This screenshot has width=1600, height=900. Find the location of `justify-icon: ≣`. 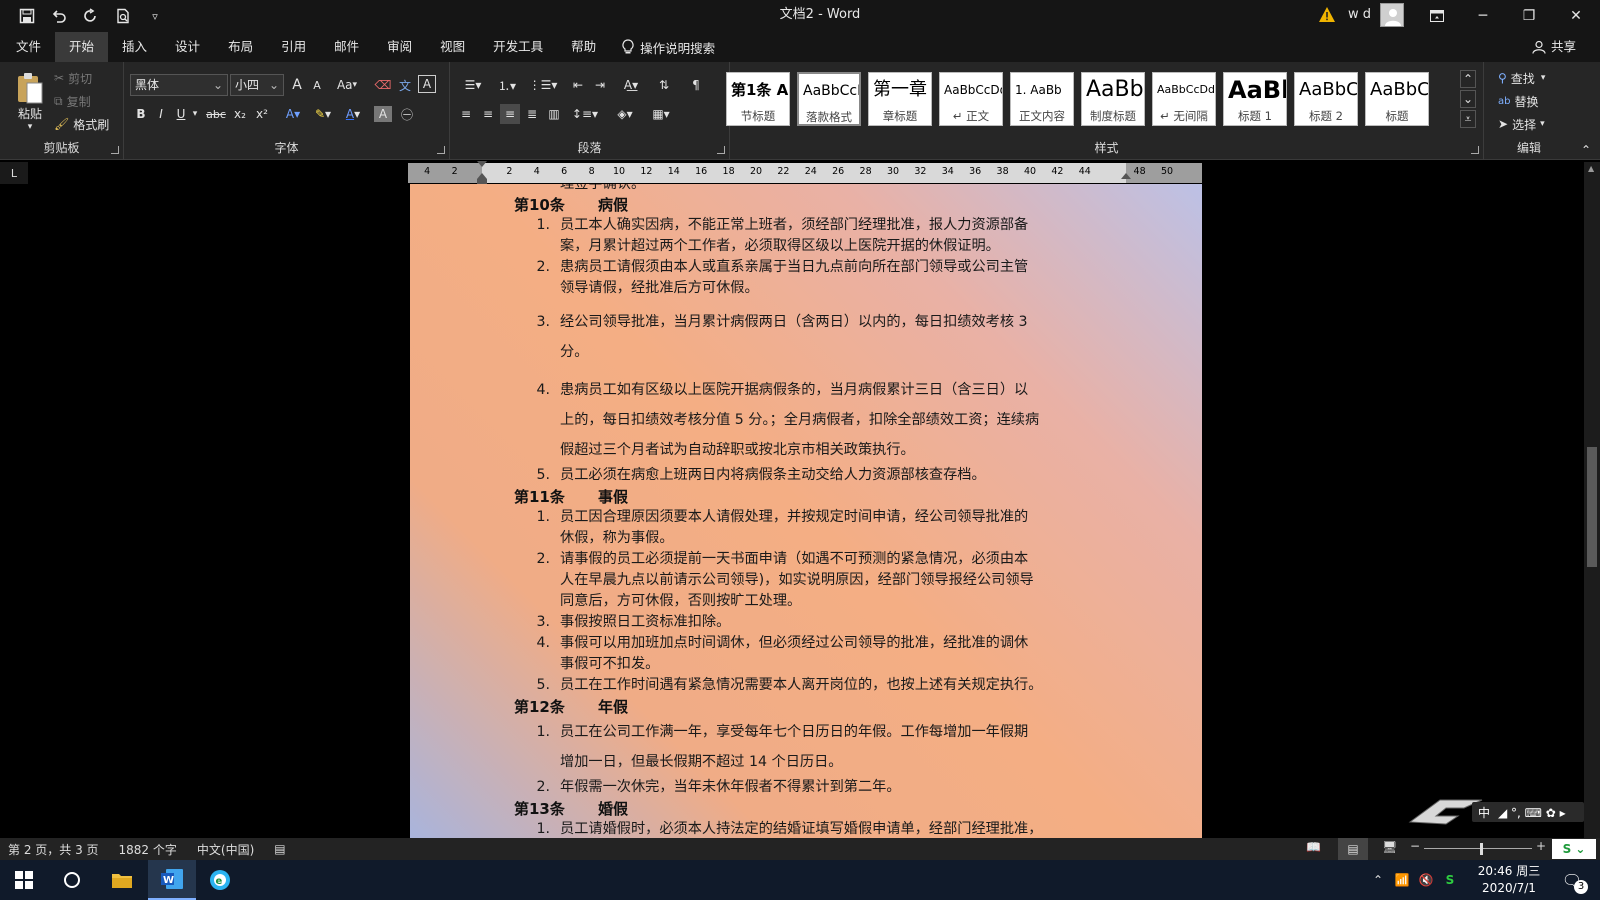

justify-icon: ≣ is located at coordinates (532, 114).